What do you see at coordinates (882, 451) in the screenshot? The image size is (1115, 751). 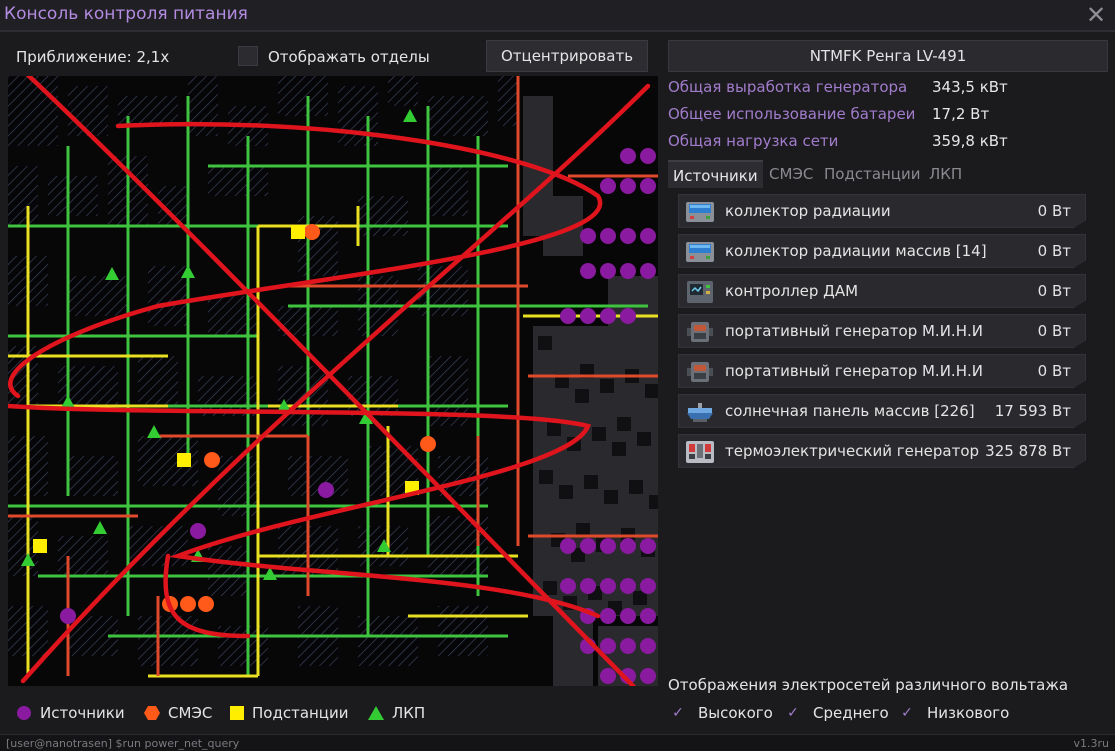 I see `list-item: термоэлектрический генератор 325 878 Вт` at bounding box center [882, 451].